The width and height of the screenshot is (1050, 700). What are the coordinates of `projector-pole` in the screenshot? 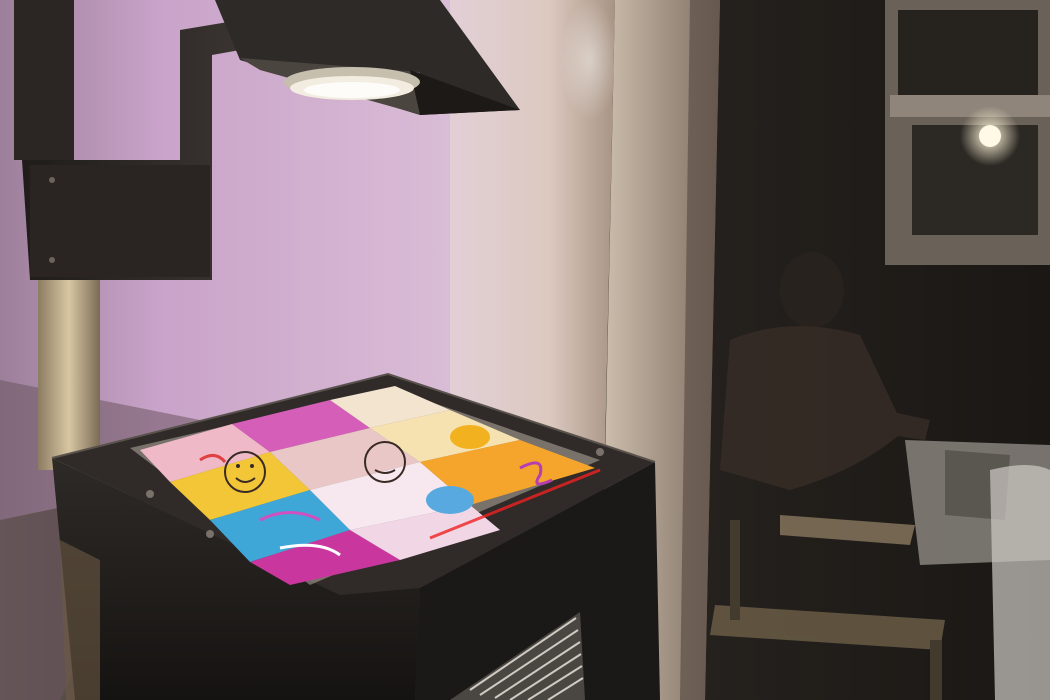 It's located at (69, 370).